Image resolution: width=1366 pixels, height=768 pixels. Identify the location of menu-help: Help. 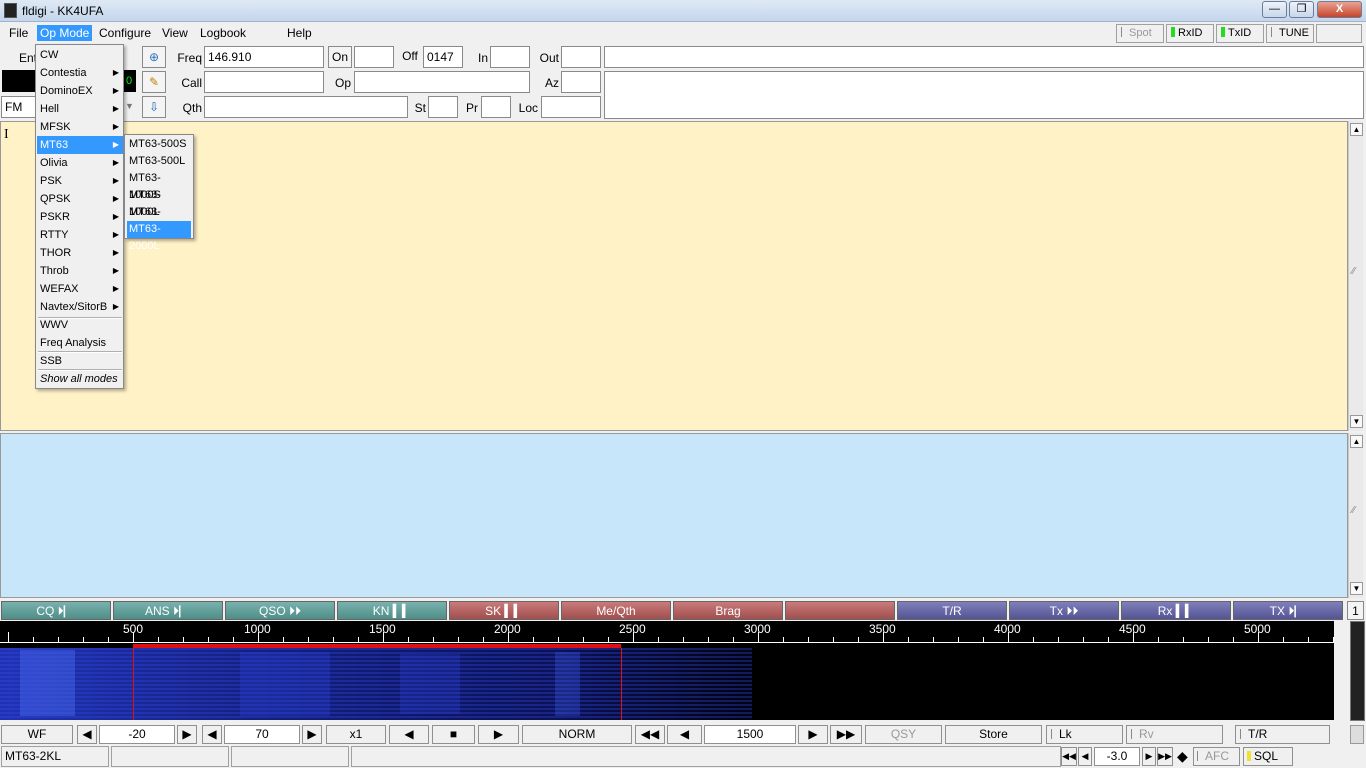
(299, 33).